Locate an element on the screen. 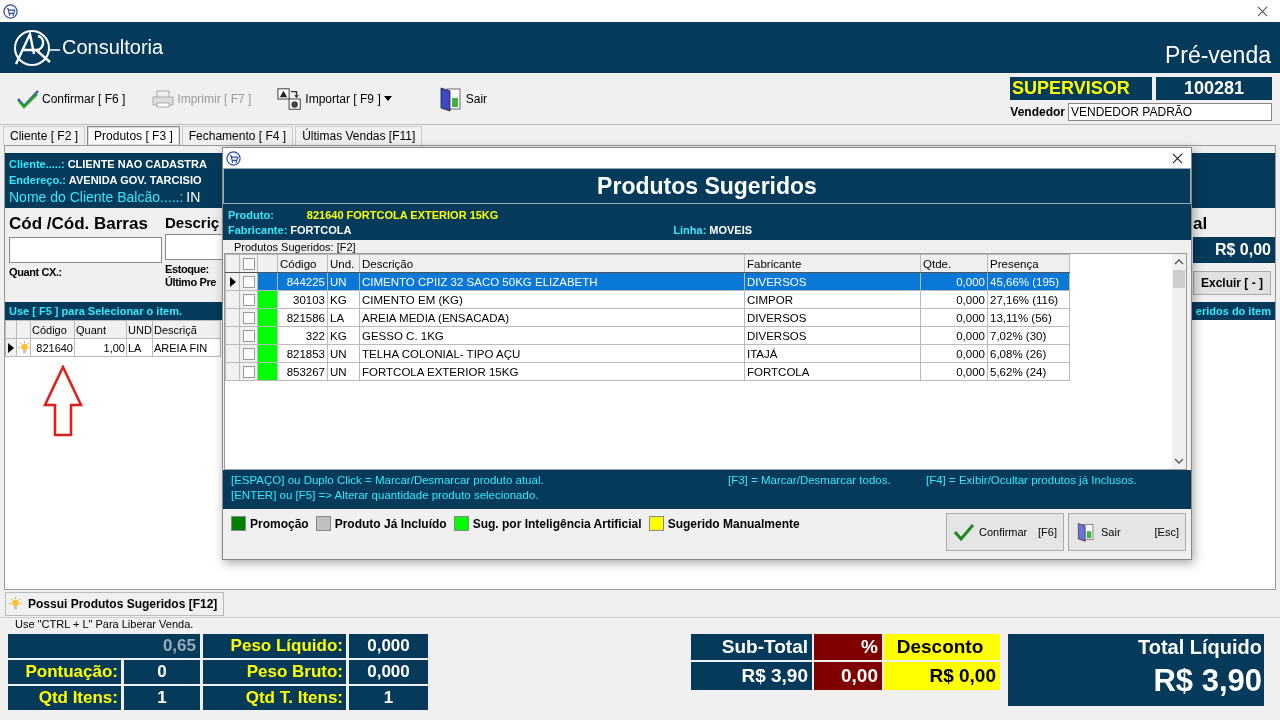  table-cell: FORTCOLA is located at coordinates (832, 371).